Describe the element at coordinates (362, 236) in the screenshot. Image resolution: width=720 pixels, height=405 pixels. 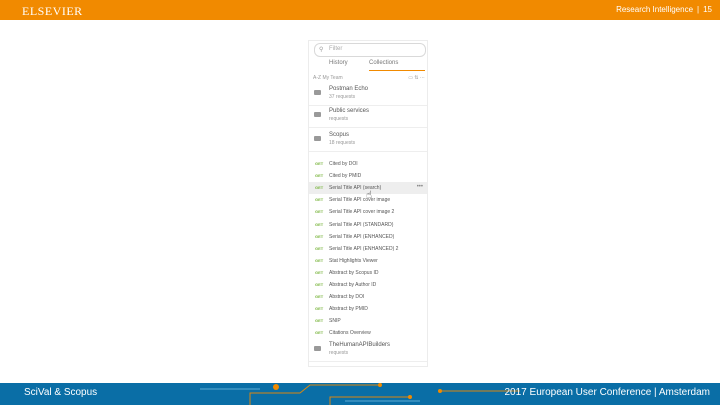
I see `request-name: Serial Title API (ENHANCED)` at that location.